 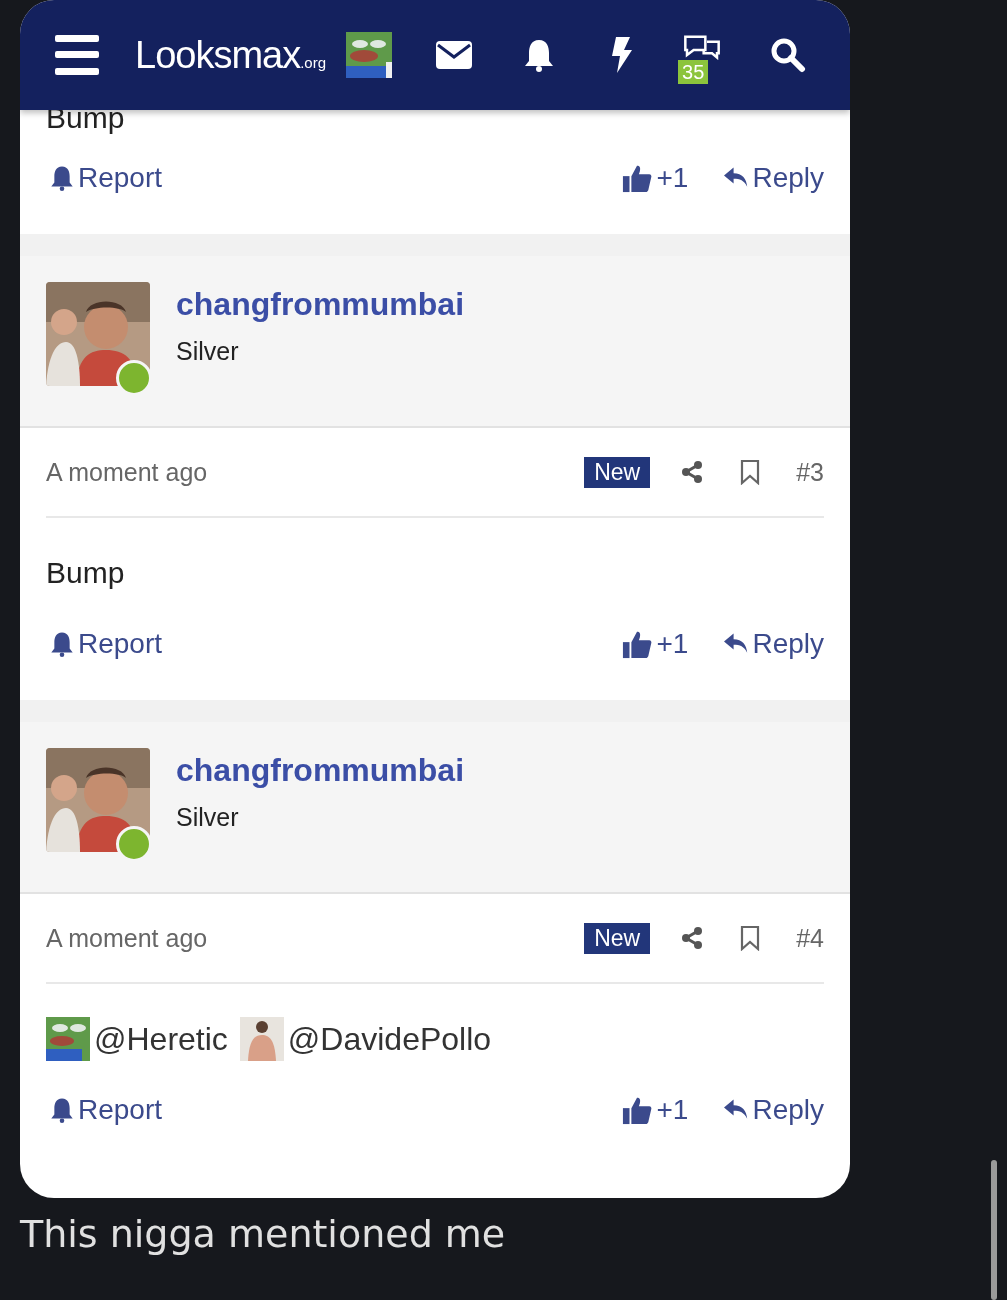 I want to click on lightning-icon, so click(x=622, y=55).